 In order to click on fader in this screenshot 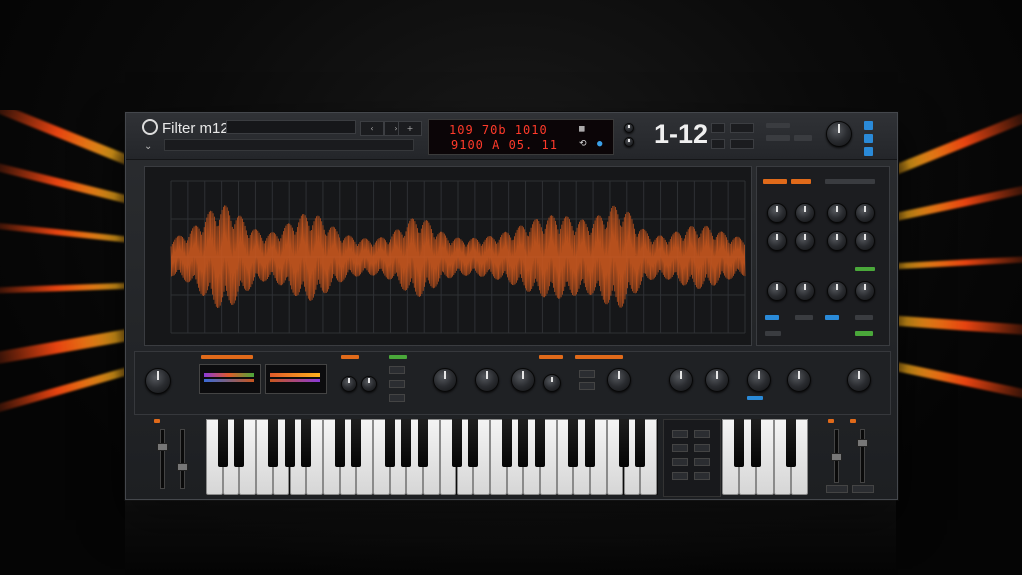, I will do `click(862, 456)`.